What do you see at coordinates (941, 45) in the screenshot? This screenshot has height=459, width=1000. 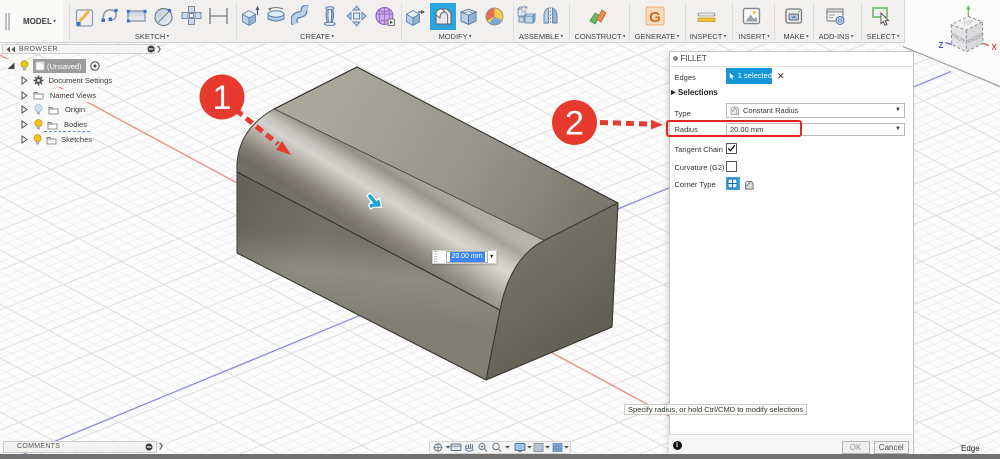 I see `svg-text: Z` at bounding box center [941, 45].